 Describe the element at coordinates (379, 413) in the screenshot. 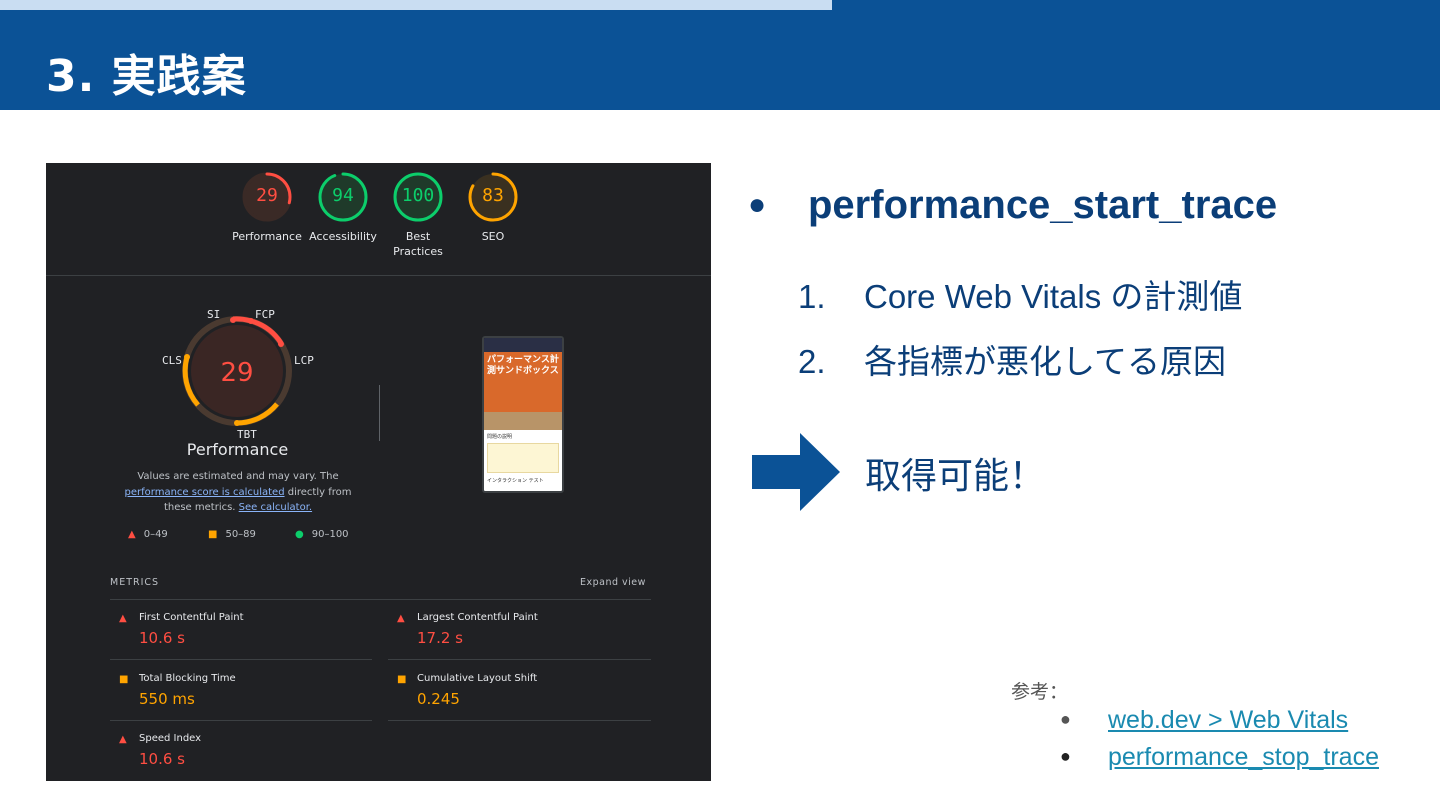

I see `divider` at that location.